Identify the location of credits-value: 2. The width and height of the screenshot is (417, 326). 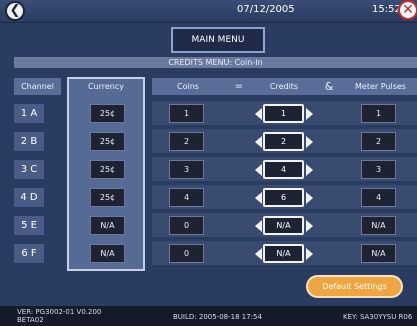
(283, 141).